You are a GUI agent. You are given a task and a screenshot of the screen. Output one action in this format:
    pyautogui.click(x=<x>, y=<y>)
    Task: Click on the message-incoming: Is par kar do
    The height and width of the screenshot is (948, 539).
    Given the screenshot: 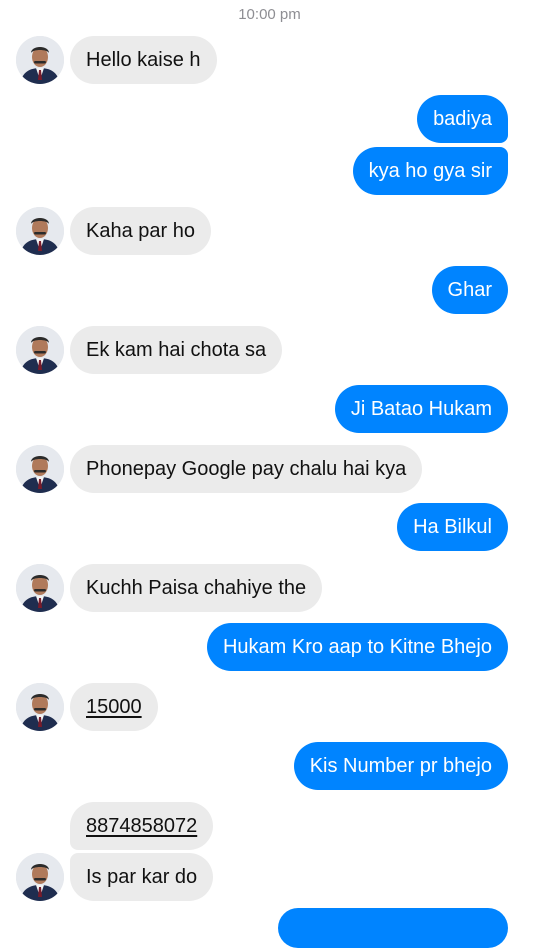 What is the action you would take?
    pyautogui.click(x=142, y=877)
    